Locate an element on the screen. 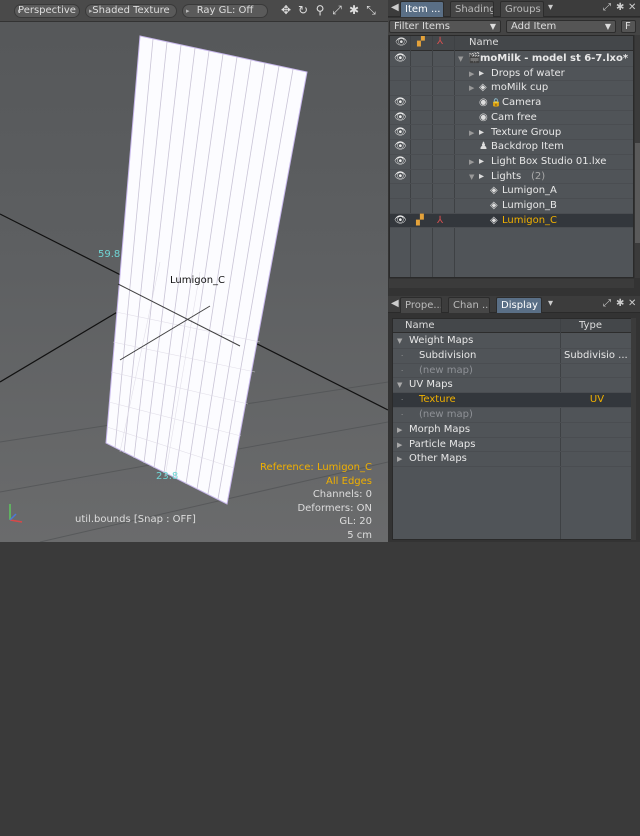  props-panel-tabbar: ◀ Prope... Chan ... Display ▾ ⤢ ✱ ✕ is located at coordinates (514, 304).